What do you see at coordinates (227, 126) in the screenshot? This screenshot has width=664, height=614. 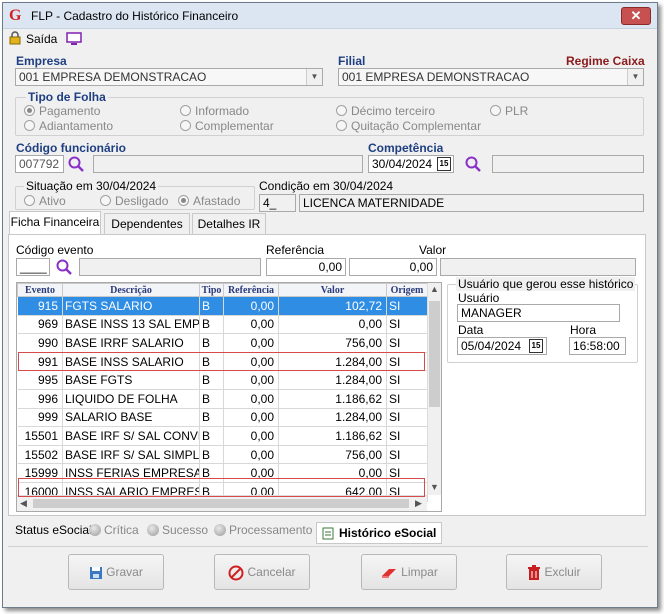 I see `radio-complementar: Complementar` at bounding box center [227, 126].